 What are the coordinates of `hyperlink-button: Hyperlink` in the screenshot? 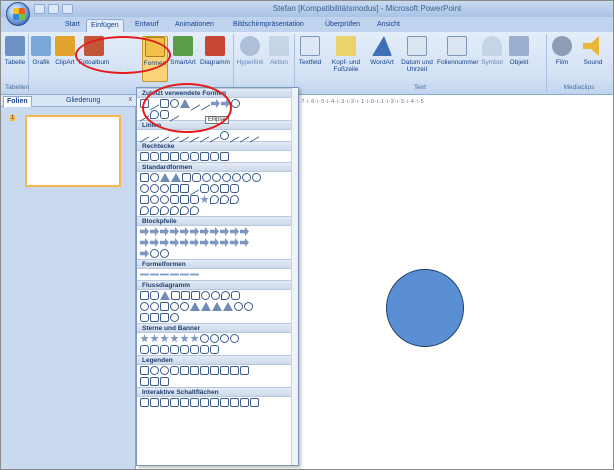 It's located at (250, 51).